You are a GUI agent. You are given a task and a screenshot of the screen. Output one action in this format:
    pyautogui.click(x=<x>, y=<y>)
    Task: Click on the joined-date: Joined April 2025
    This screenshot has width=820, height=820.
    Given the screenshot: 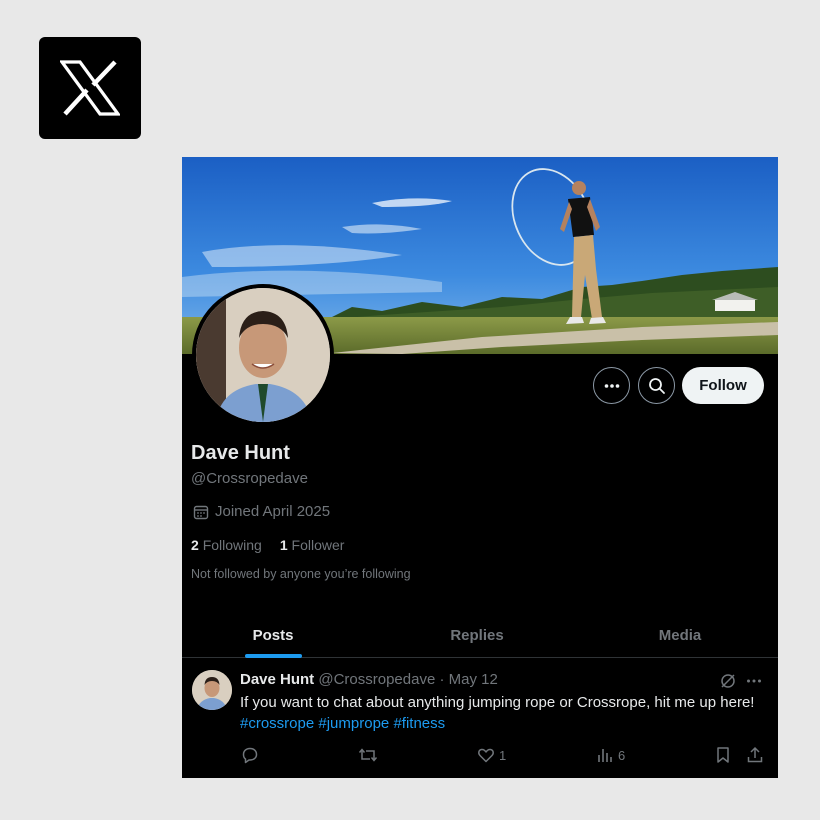 What is the action you would take?
    pyautogui.click(x=261, y=511)
    